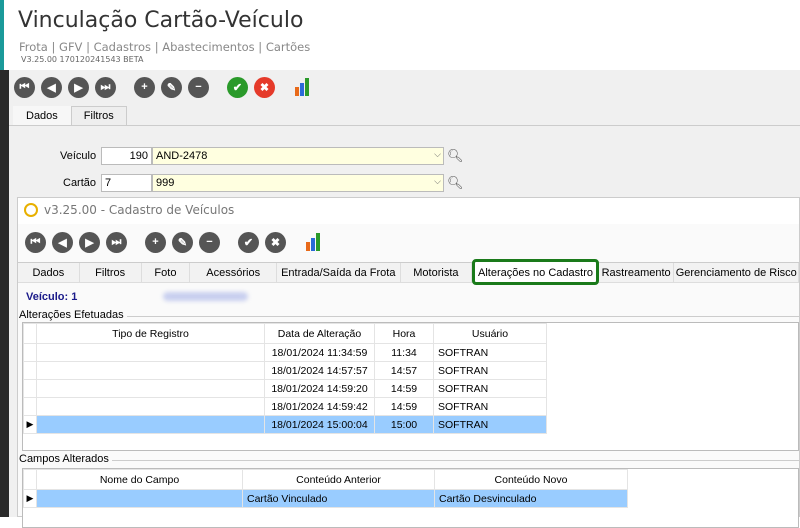 The image size is (800, 528). I want to click on vehicle-plate-select: AND-2478 ⌵, so click(298, 156).